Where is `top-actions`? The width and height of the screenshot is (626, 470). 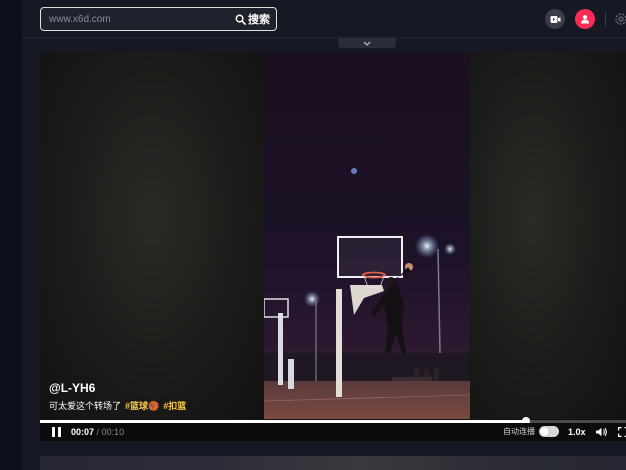 top-actions is located at coordinates (585, 19).